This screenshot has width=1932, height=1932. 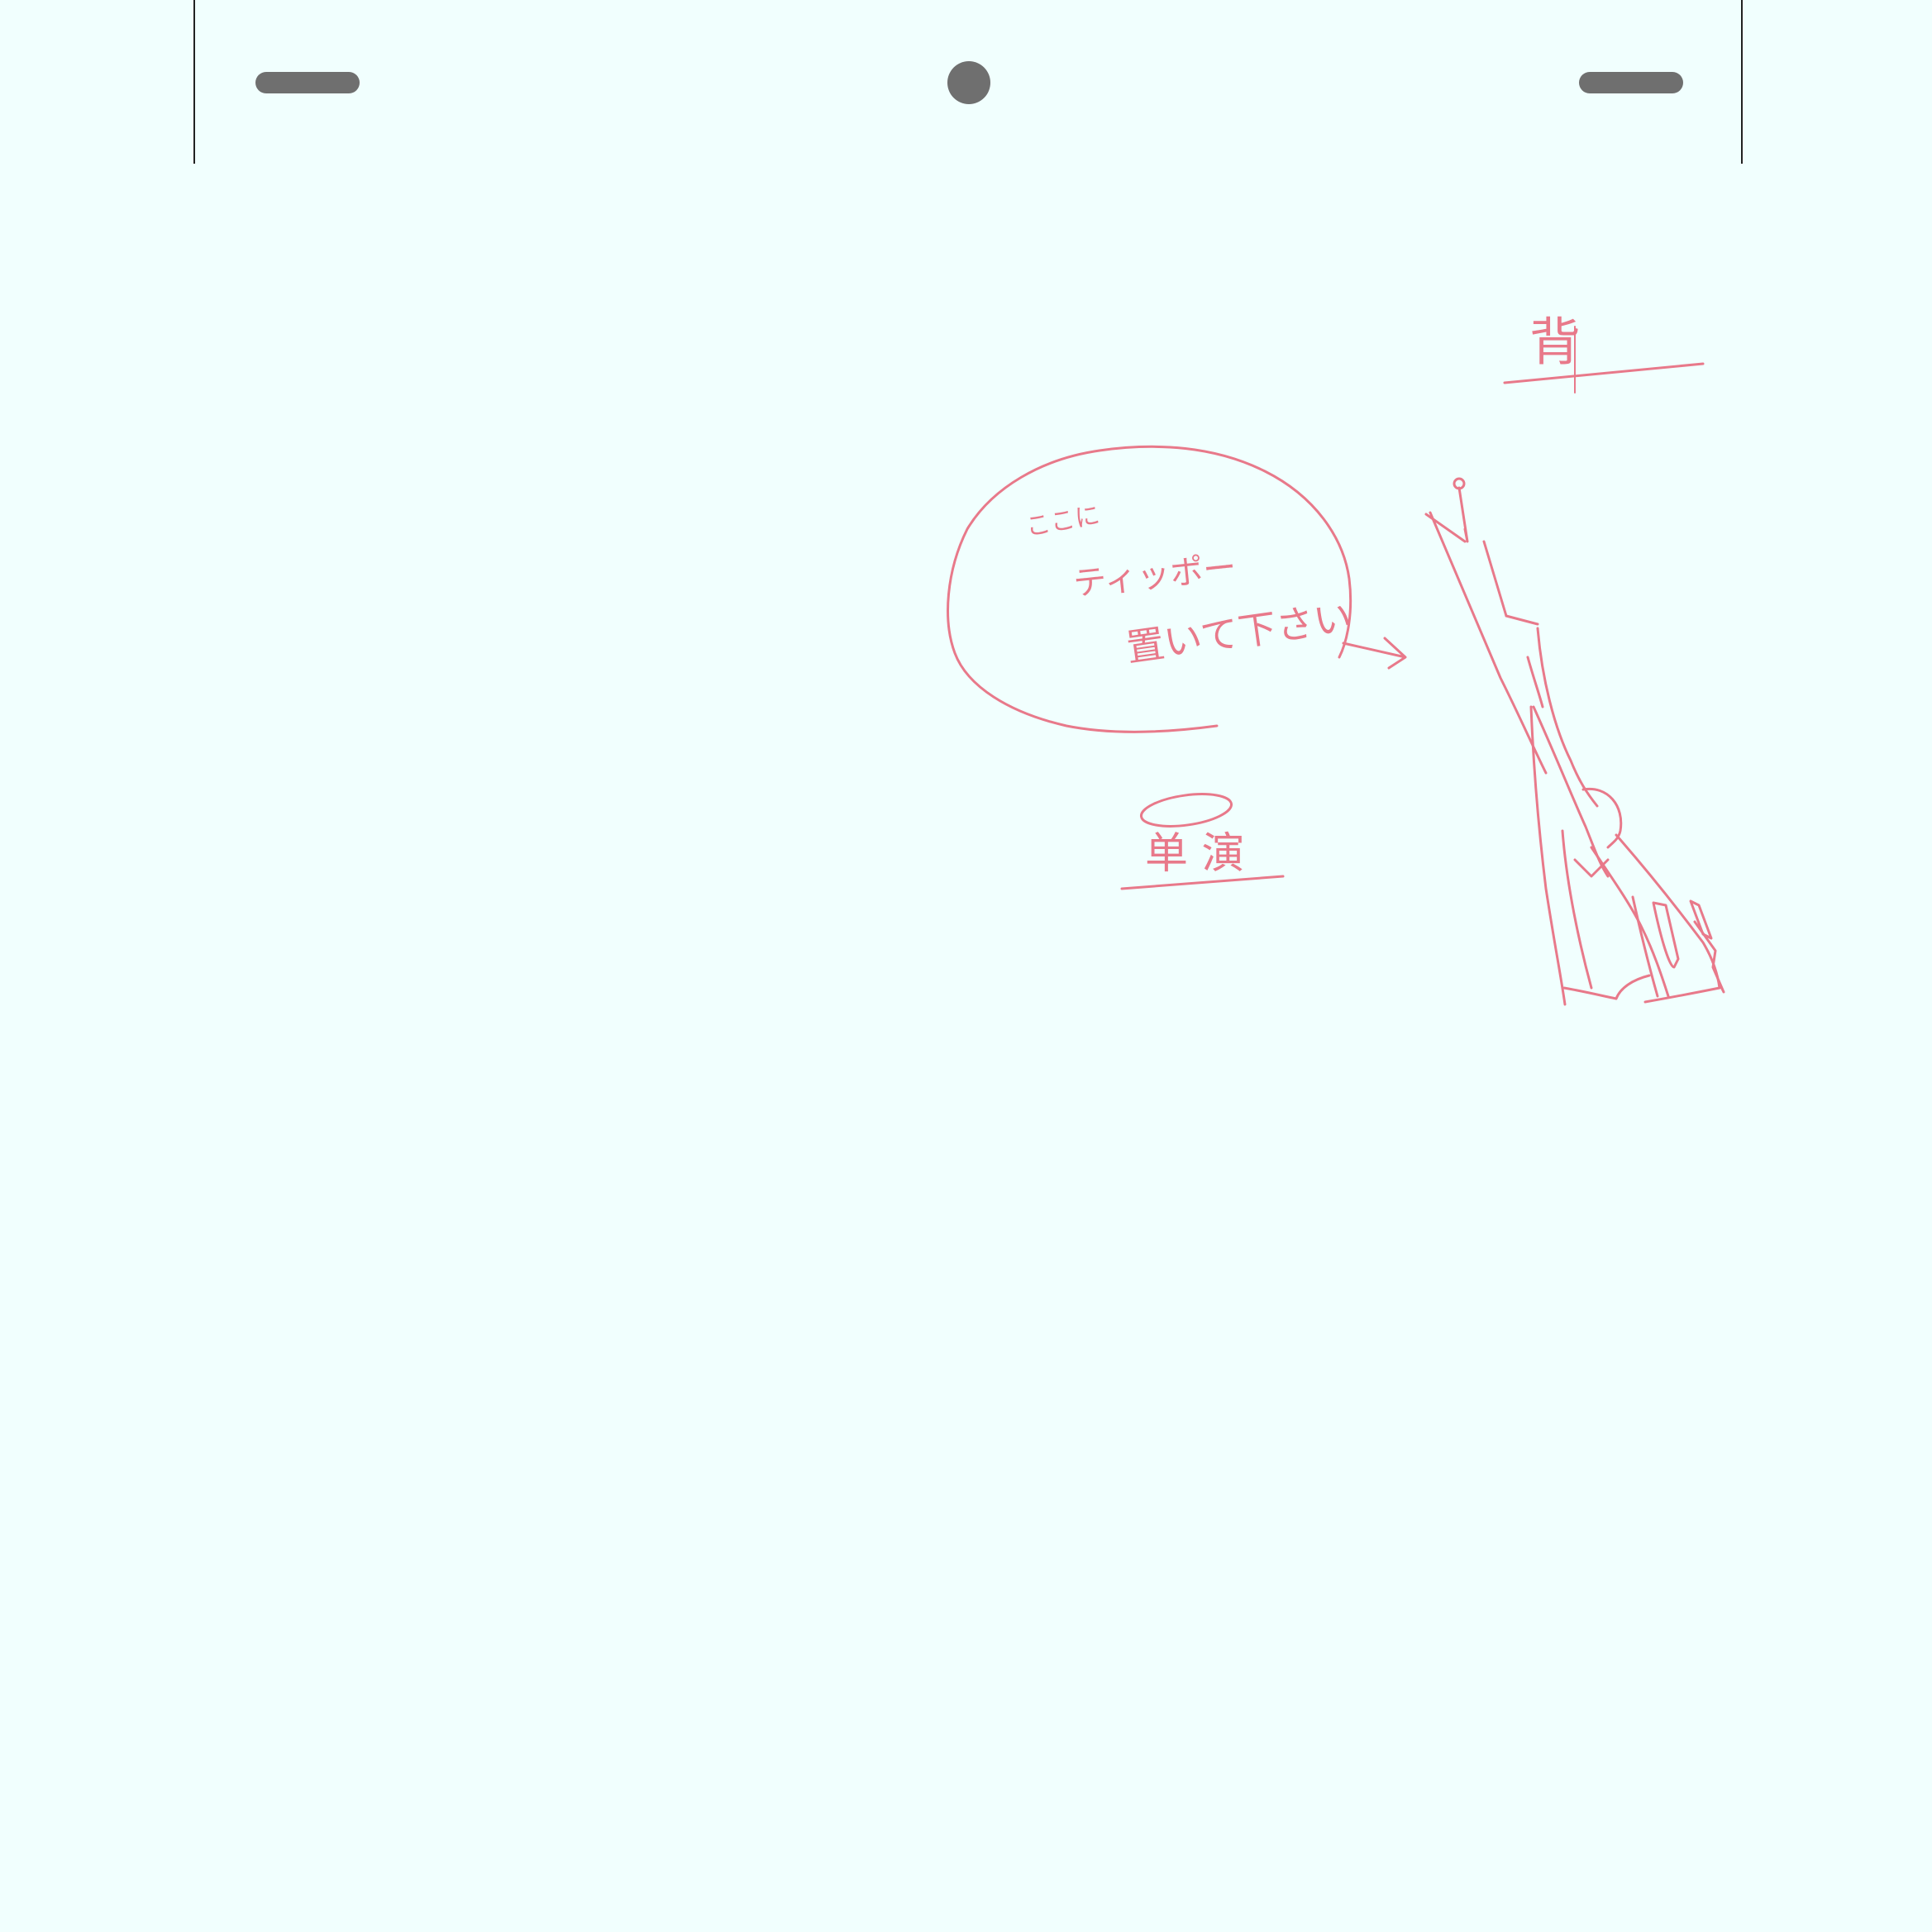 What do you see at coordinates (1238, 632) in the screenshot?
I see `bubble-text-line-3: 置いて下さい` at bounding box center [1238, 632].